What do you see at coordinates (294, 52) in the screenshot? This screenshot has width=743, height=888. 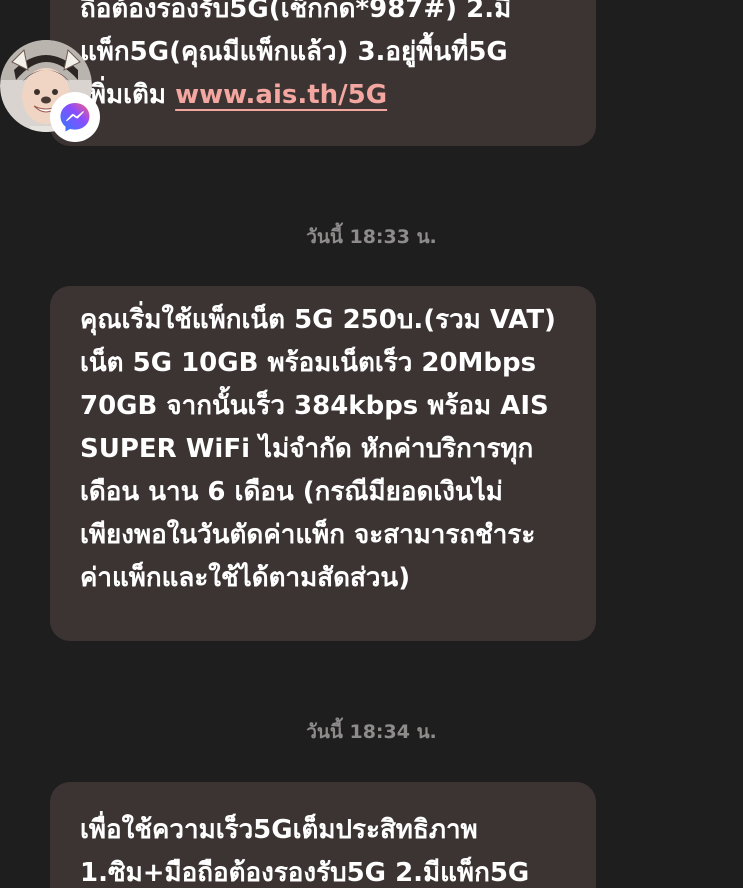 I see `message-1-line-2: แพ็ก5G(คุณมีแพ็กแล้ว) 3.อยู่พื้นที่5G` at bounding box center [294, 52].